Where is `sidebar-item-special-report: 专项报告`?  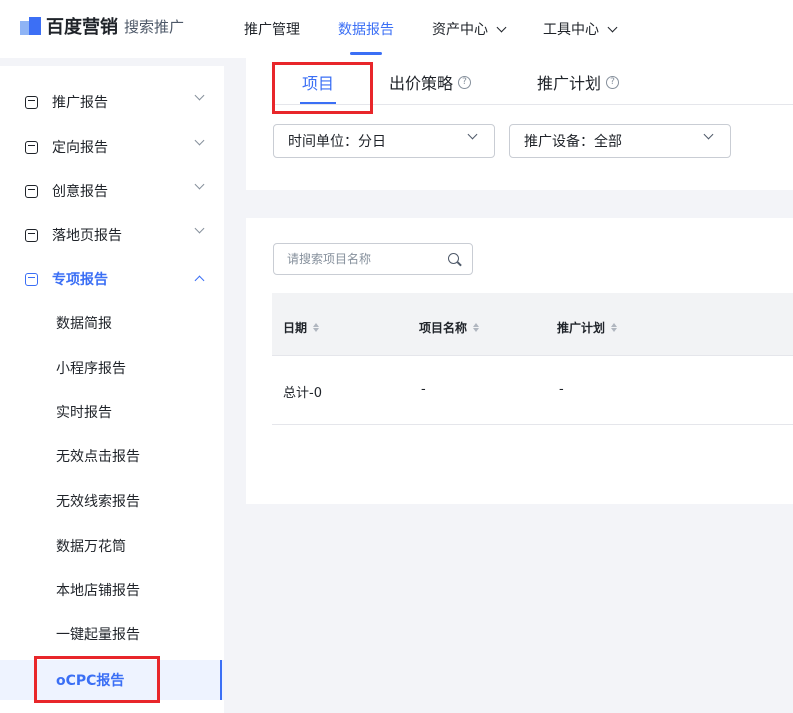
sidebar-item-special-report: 专项报告 is located at coordinates (112, 279).